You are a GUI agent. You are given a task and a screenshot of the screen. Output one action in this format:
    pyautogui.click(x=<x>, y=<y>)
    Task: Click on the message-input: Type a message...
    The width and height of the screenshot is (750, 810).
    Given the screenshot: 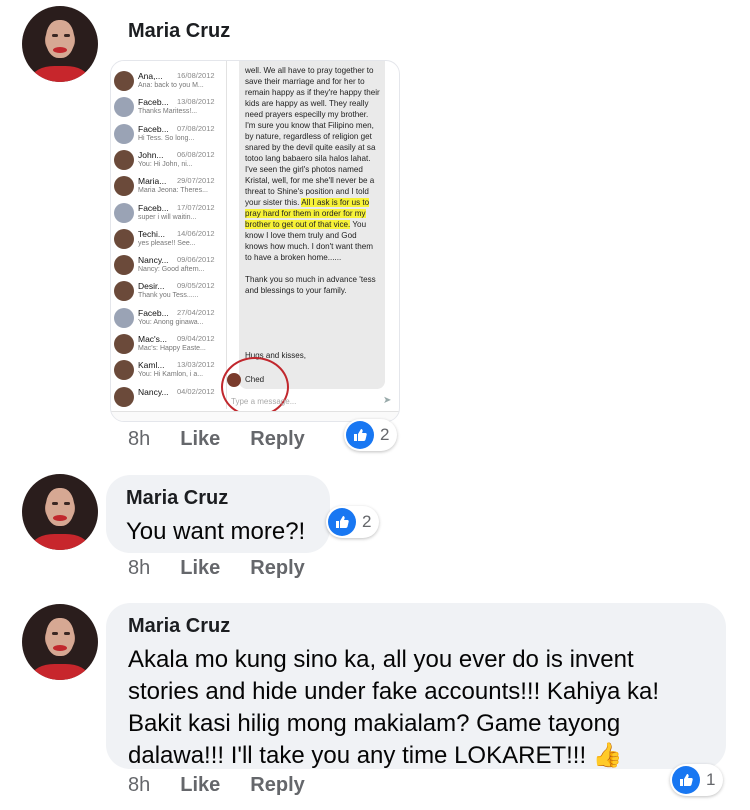 What is the action you would take?
    pyautogui.click(x=264, y=401)
    